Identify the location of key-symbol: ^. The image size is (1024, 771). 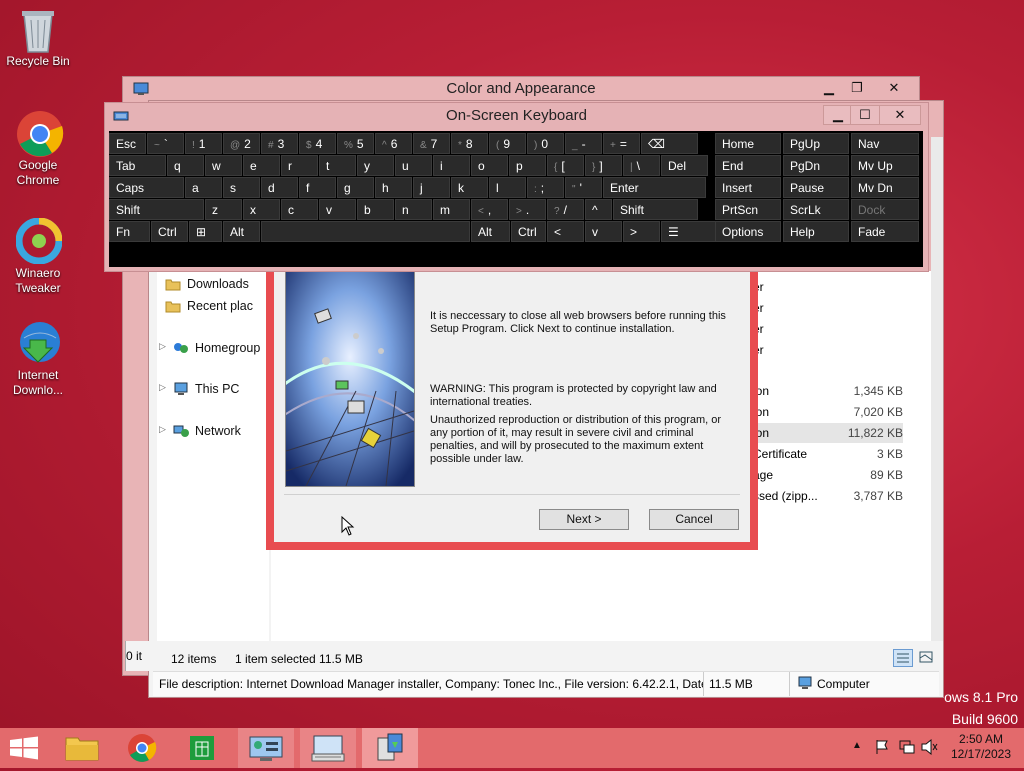
(598, 209).